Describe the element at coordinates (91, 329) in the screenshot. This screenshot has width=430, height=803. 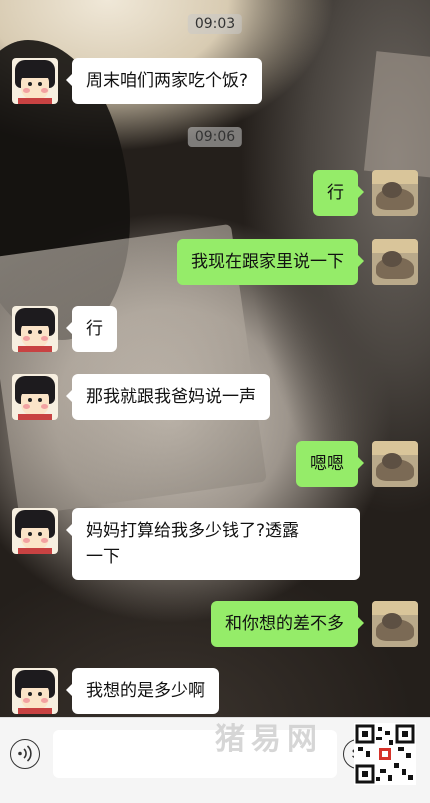
I see `received-message: 行` at that location.